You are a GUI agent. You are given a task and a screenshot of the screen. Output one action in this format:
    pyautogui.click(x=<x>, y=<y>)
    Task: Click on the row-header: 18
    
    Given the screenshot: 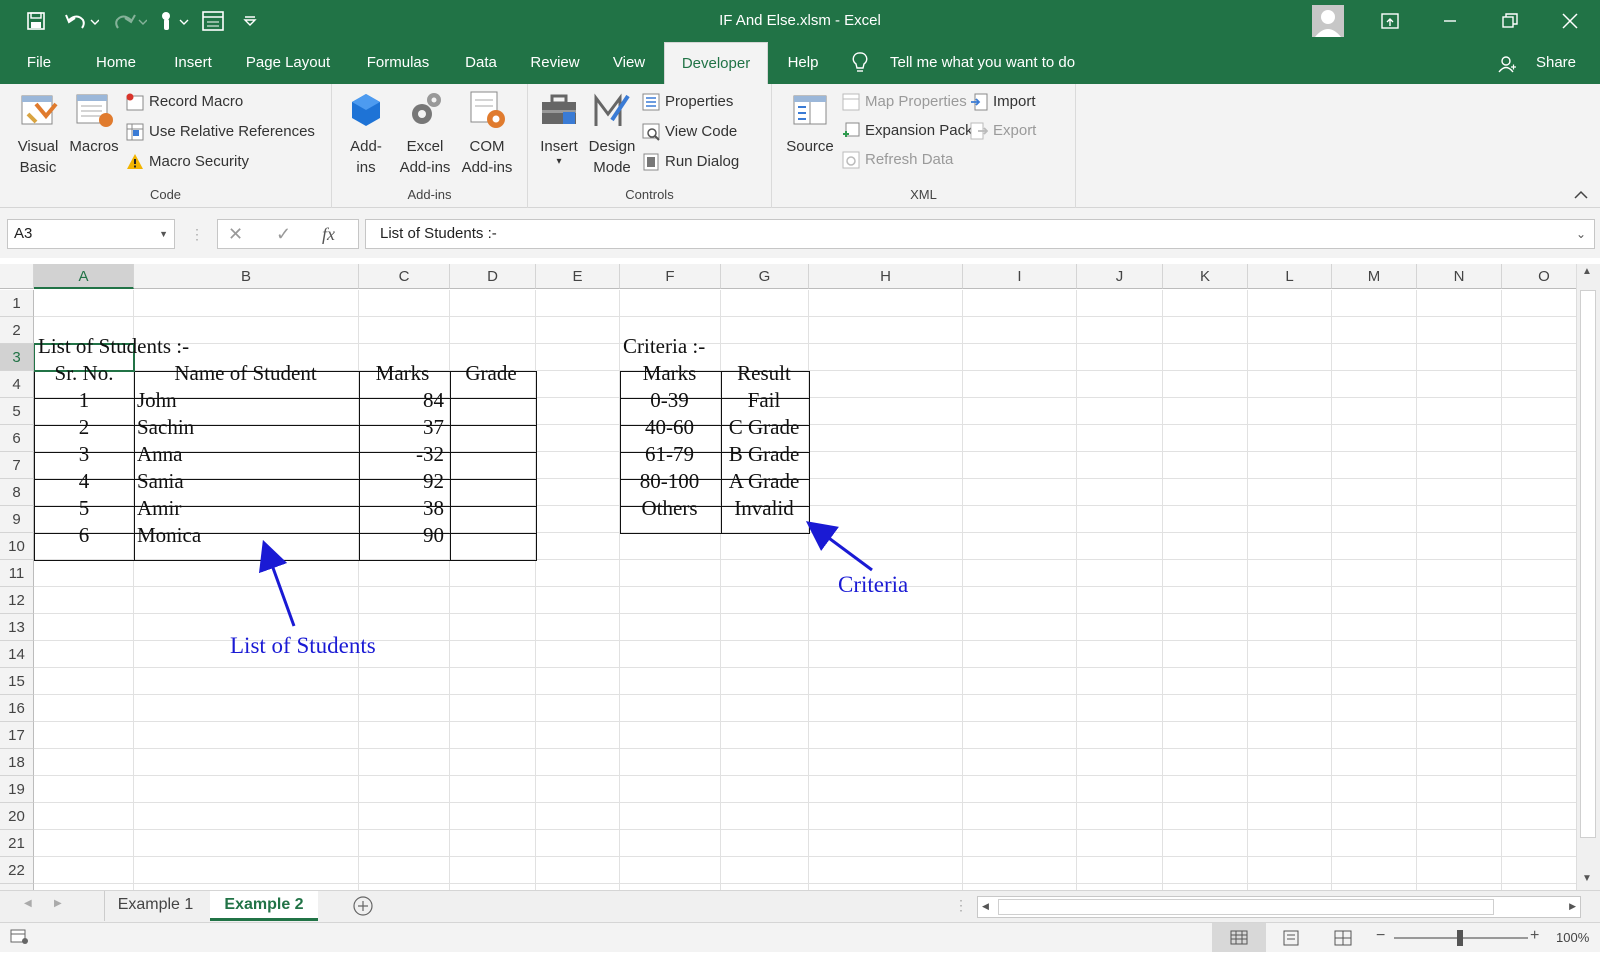 What is the action you would take?
    pyautogui.click(x=17, y=762)
    